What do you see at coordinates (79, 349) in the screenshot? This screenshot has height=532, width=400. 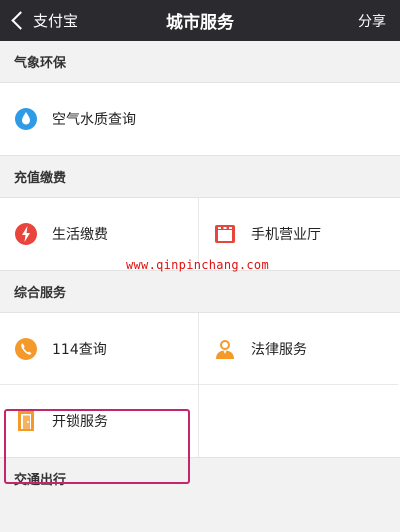 I see `service-label: 114查询` at bounding box center [79, 349].